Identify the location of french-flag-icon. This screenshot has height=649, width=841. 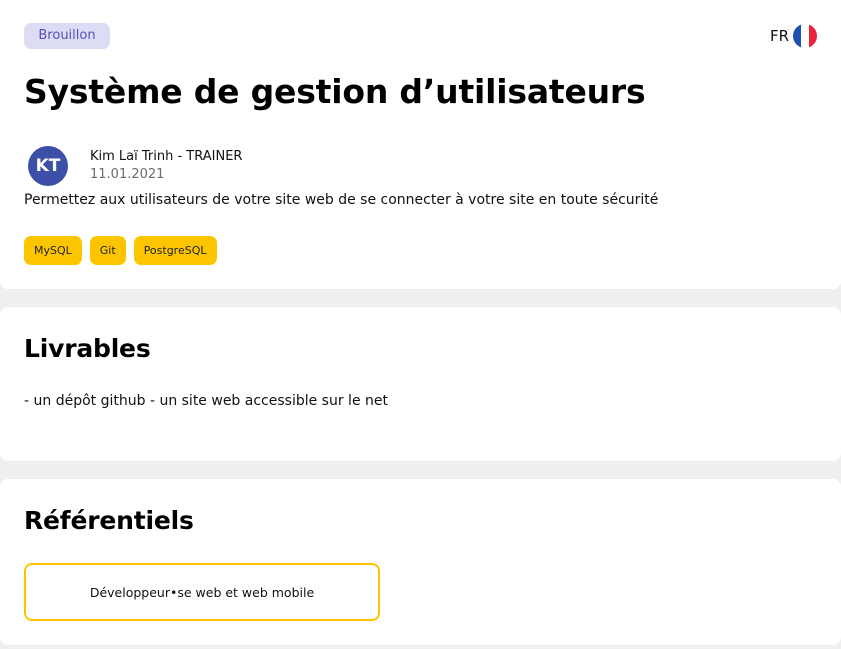
(805, 36).